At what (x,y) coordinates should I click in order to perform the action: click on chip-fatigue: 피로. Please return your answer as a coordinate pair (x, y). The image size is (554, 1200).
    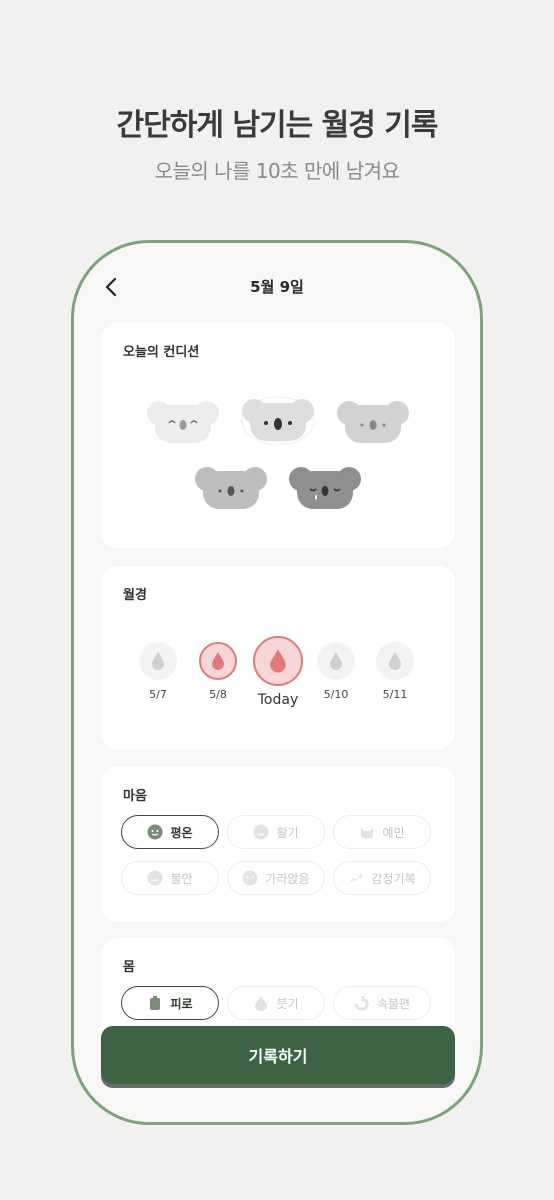
    Looking at the image, I should click on (170, 1003).